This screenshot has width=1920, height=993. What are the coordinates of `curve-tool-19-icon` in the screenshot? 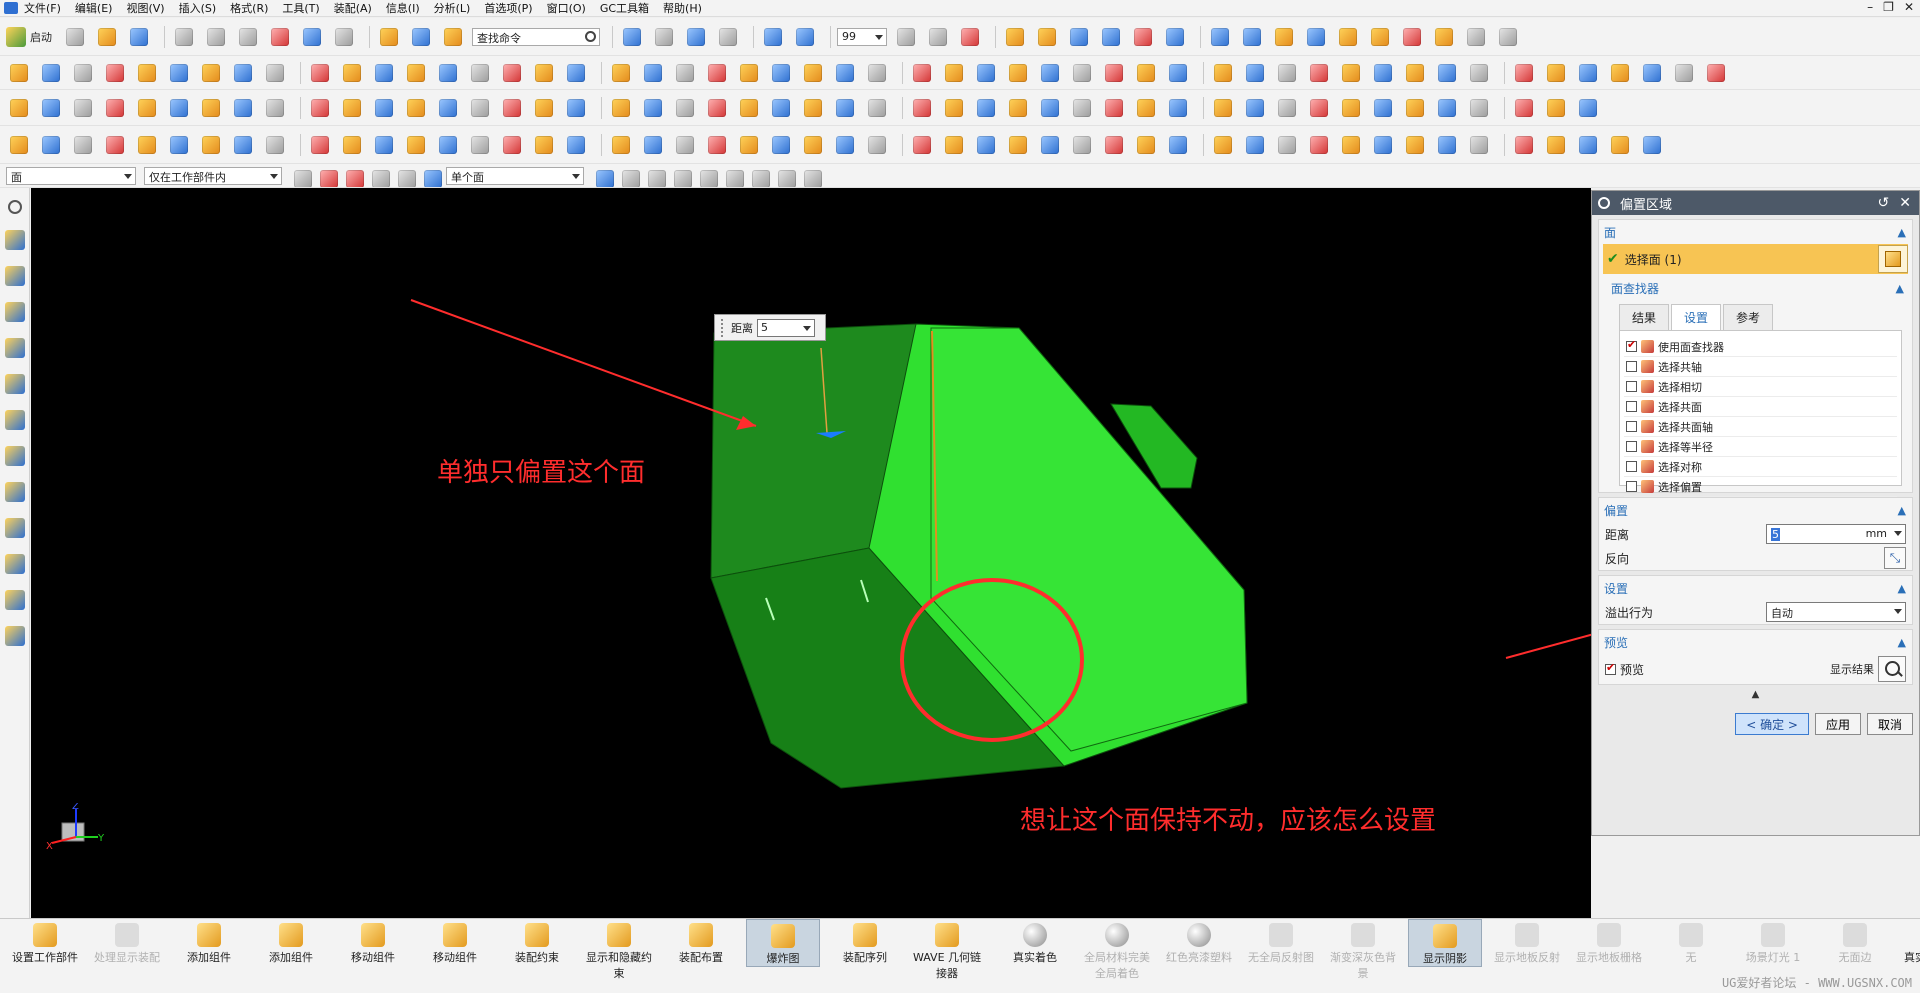 It's located at (621, 145).